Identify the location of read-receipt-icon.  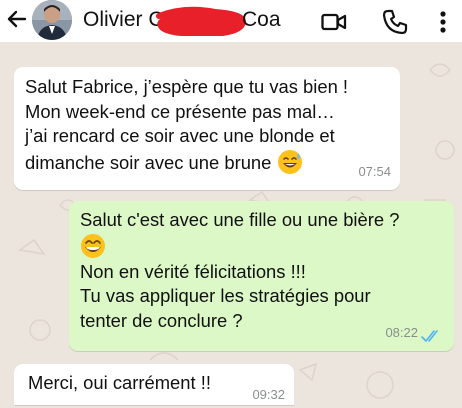
(429, 336).